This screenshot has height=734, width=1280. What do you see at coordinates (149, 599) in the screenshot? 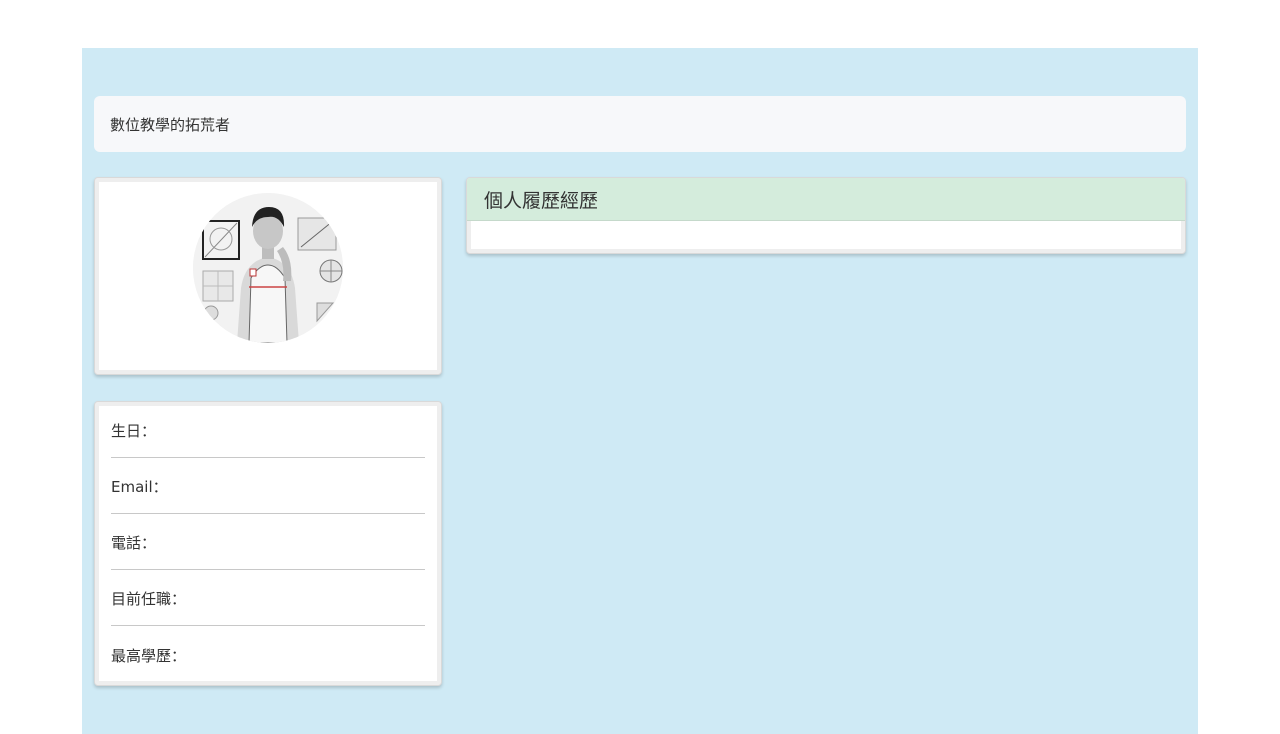
I see `info-label-current-job: 目前任職：` at bounding box center [149, 599].